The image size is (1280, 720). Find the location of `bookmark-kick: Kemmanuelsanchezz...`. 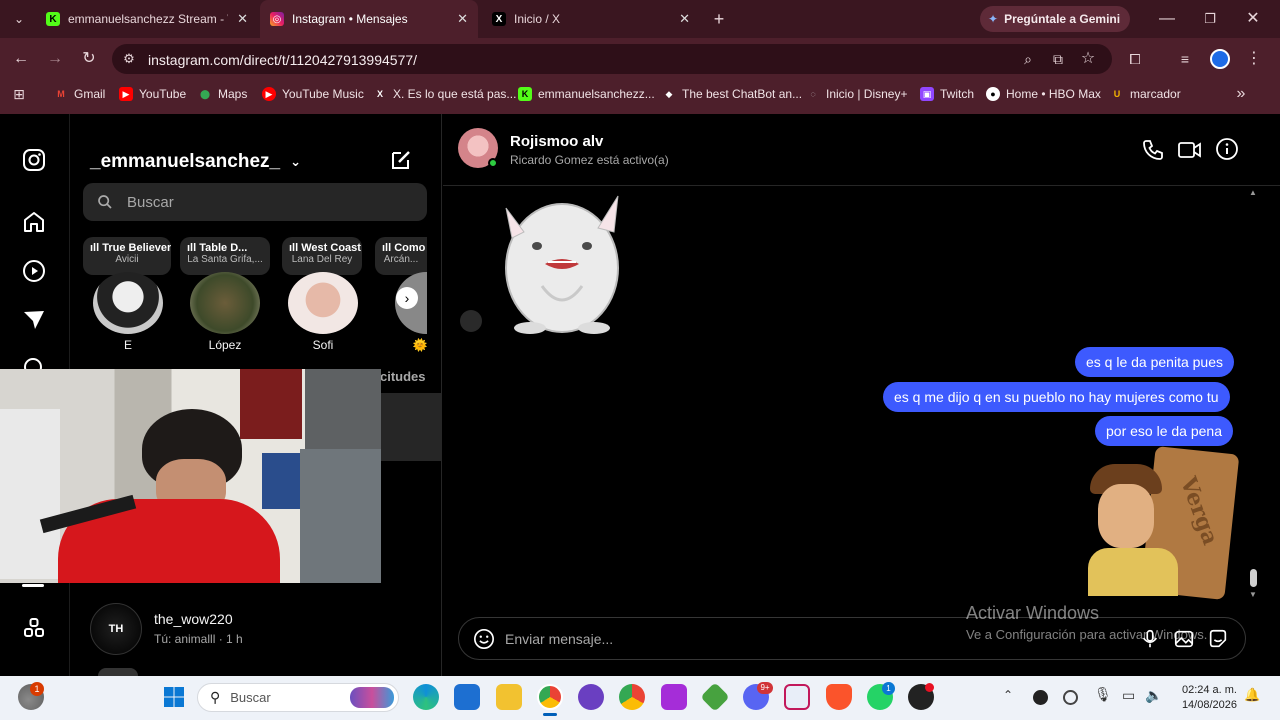

bookmark-kick: Kemmanuelsanchezz... is located at coordinates (586, 94).